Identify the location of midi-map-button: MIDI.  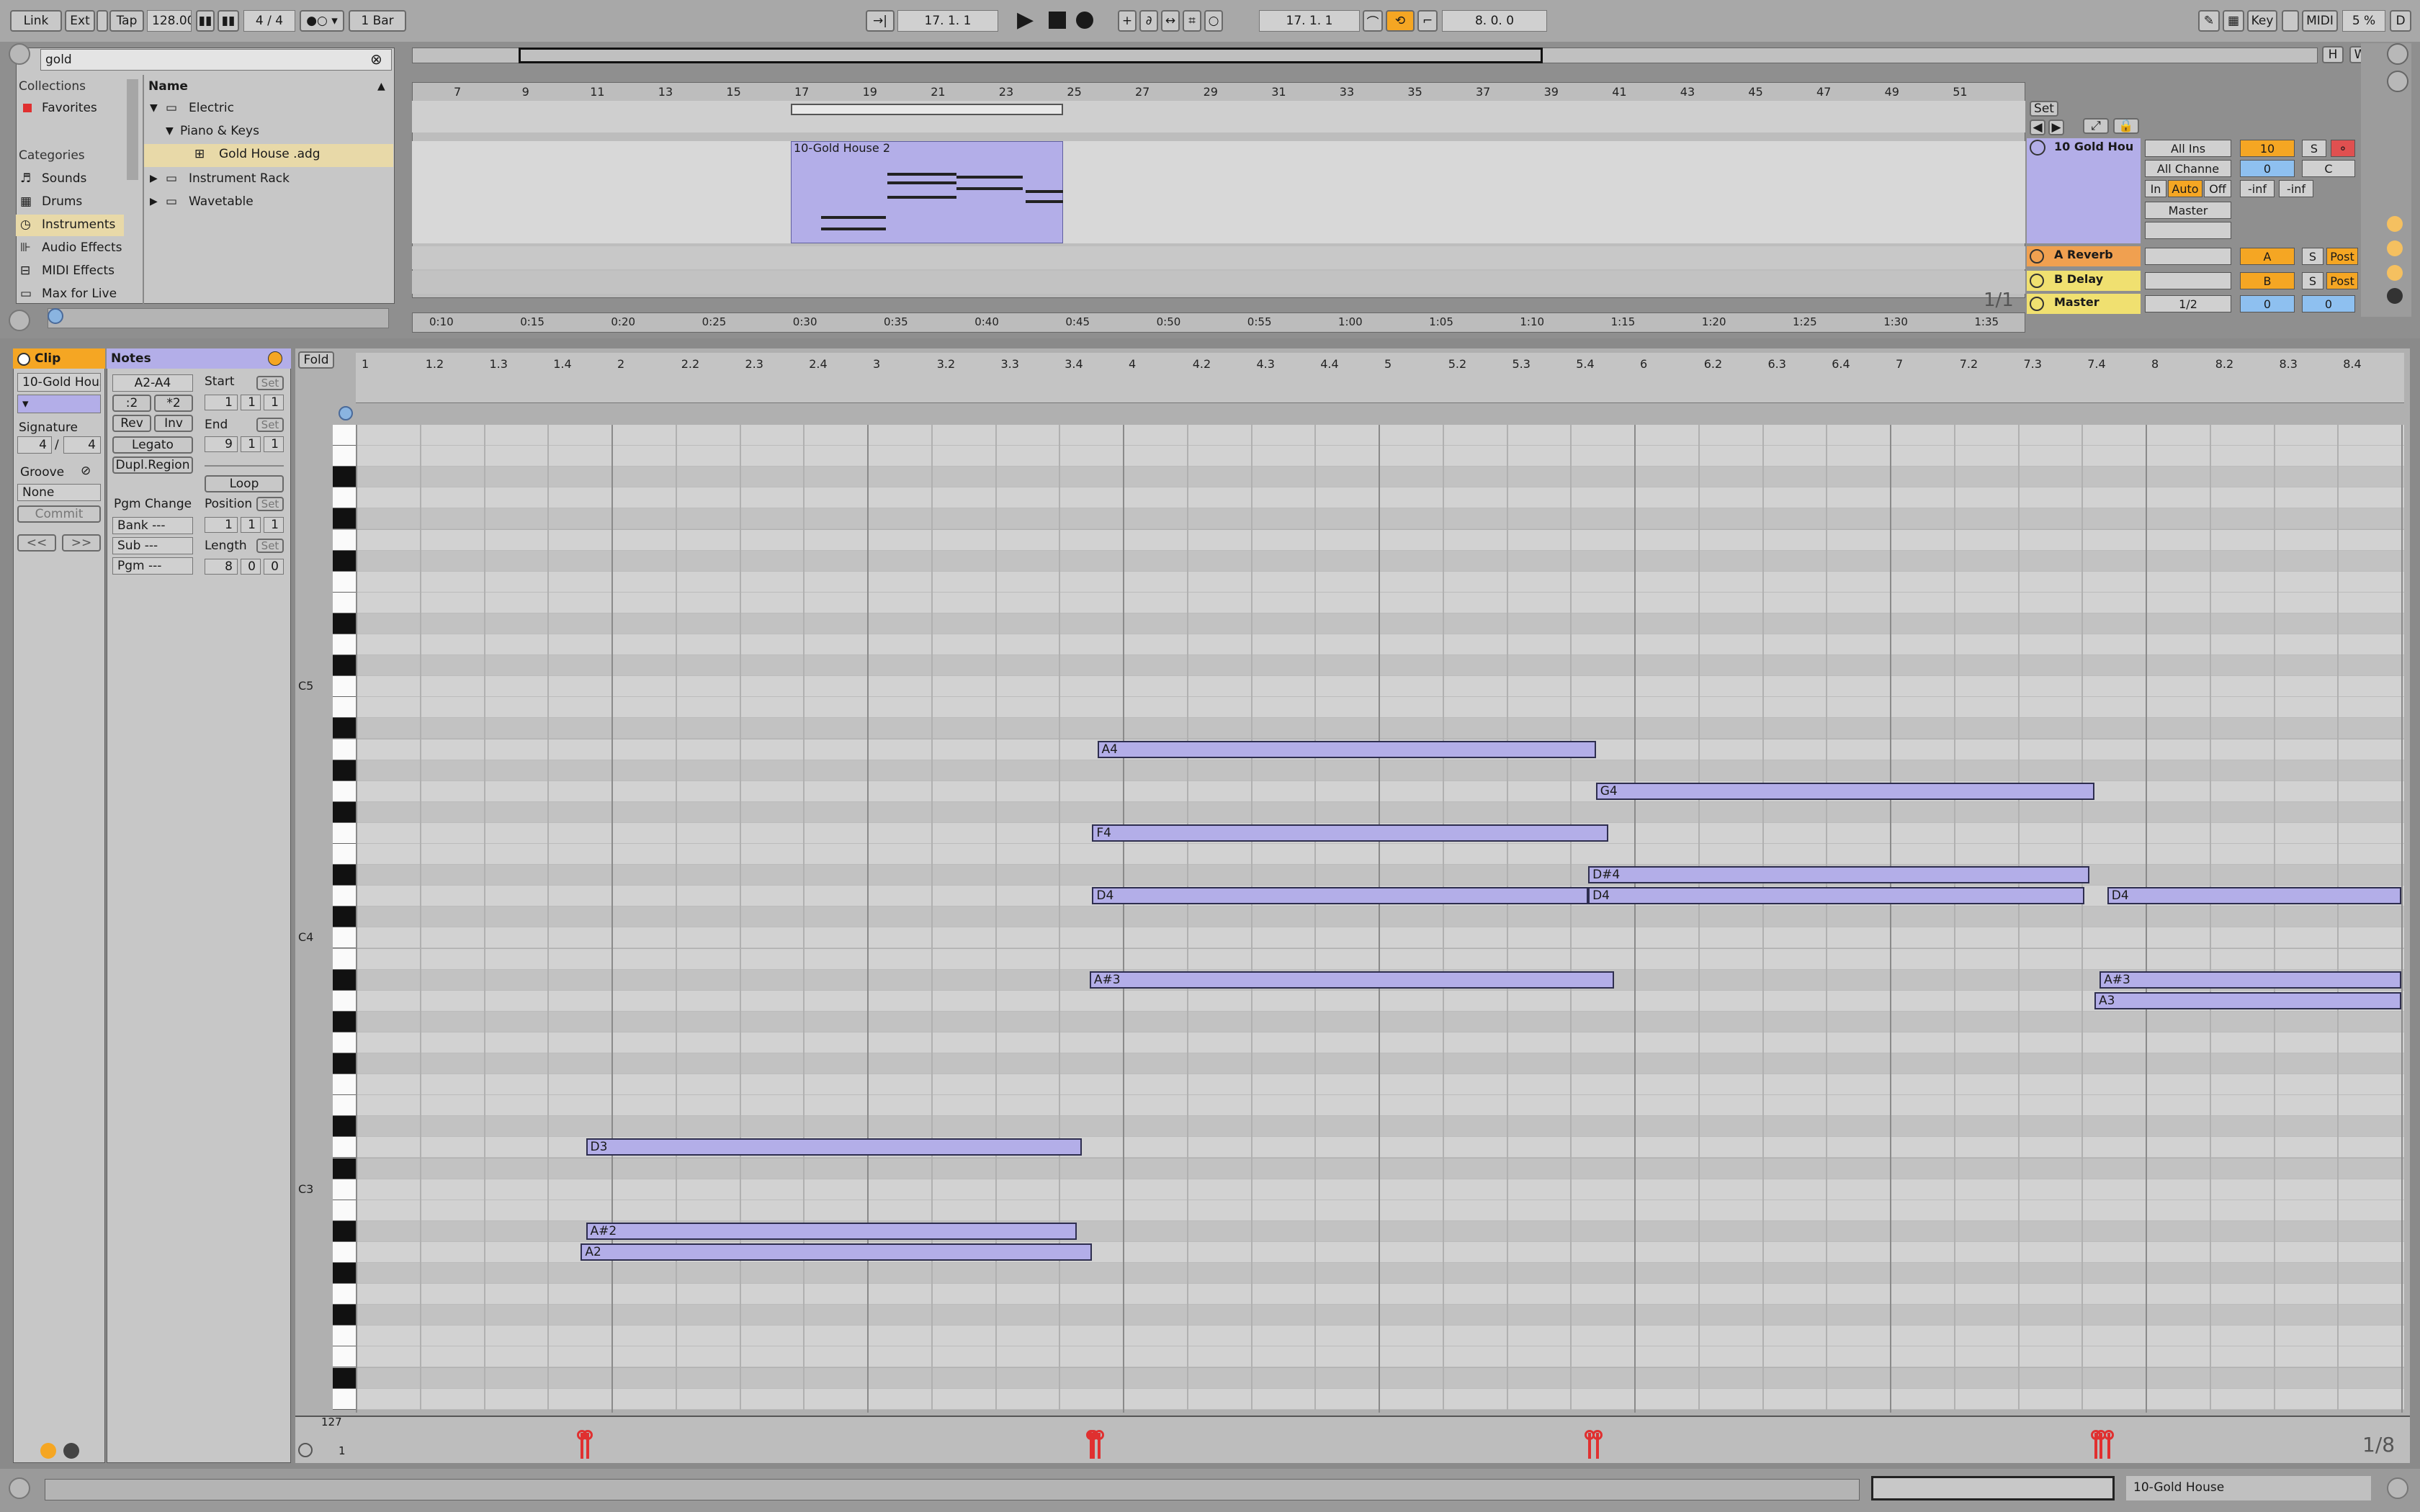
(2320, 21).